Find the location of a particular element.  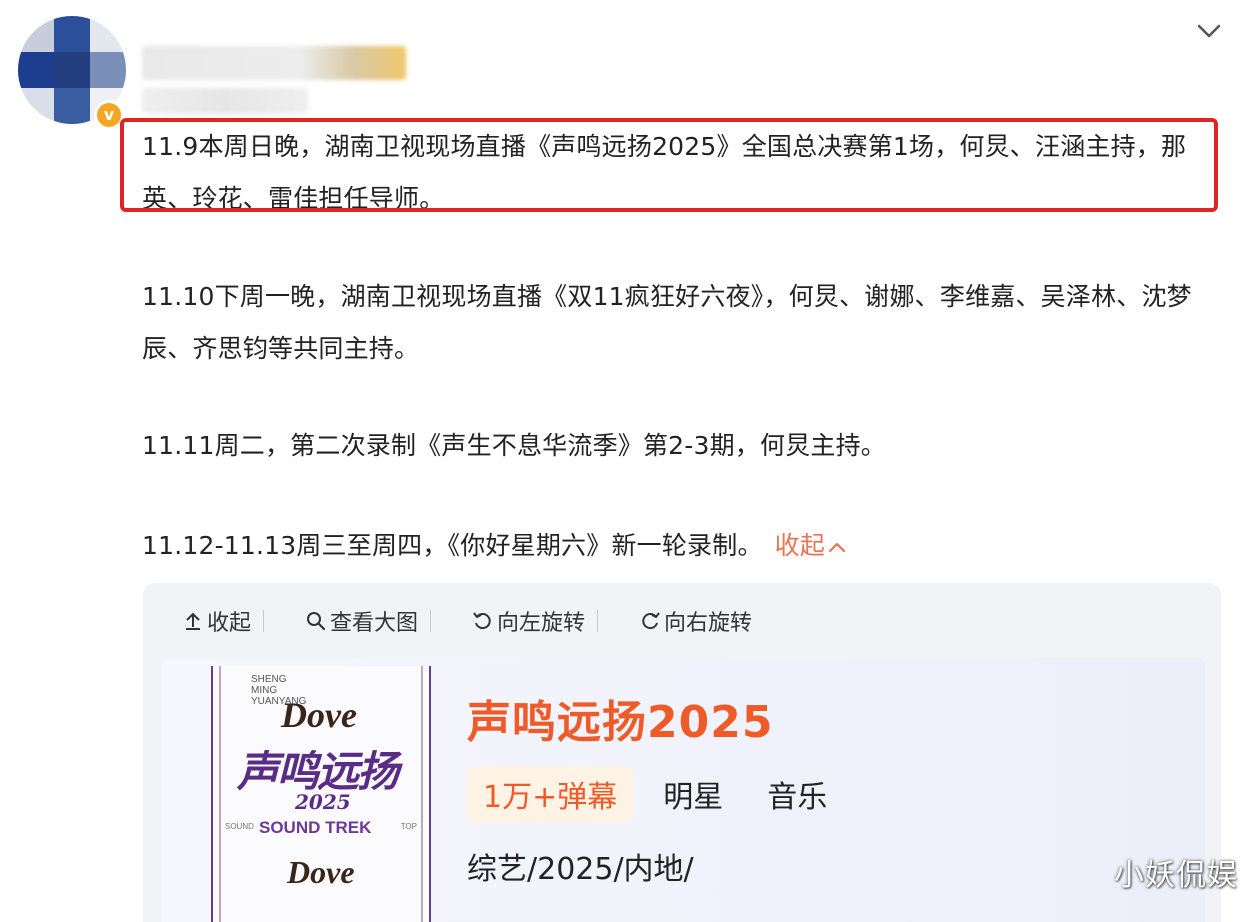

watermark: 小妖侃娱 is located at coordinates (1176, 875).